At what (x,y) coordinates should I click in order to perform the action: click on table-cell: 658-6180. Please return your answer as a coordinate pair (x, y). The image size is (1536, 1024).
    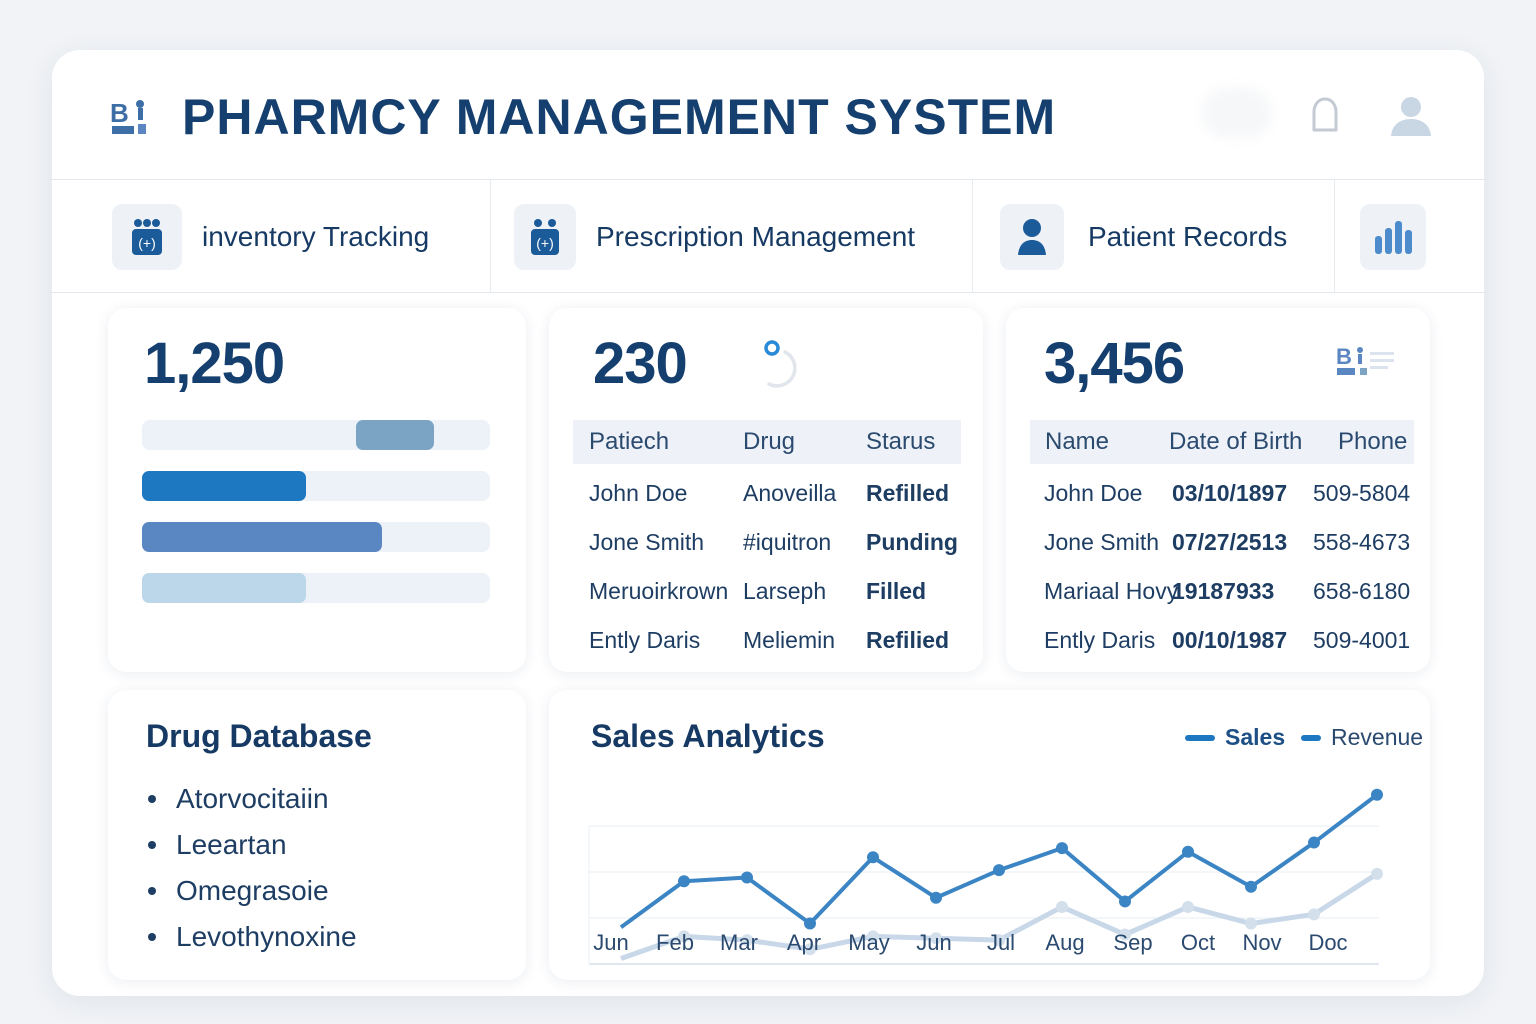
    Looking at the image, I should click on (1362, 591).